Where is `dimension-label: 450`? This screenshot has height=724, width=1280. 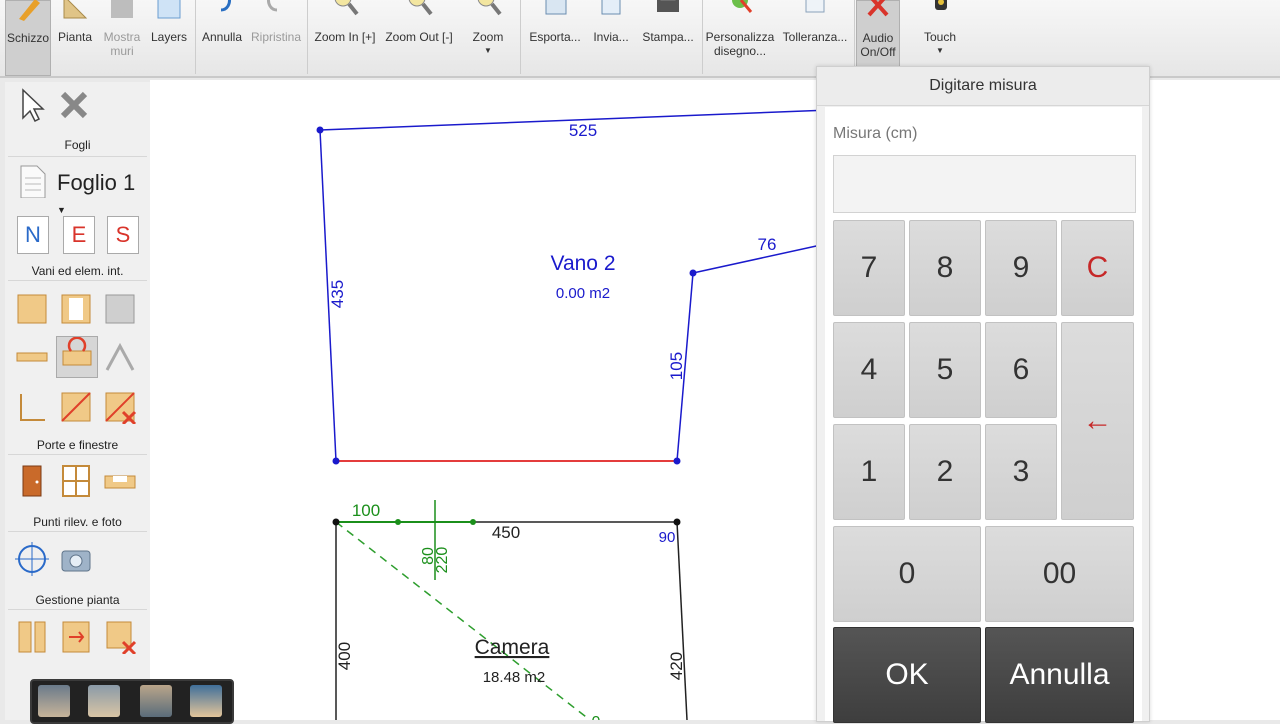 dimension-label: 450 is located at coordinates (506, 532).